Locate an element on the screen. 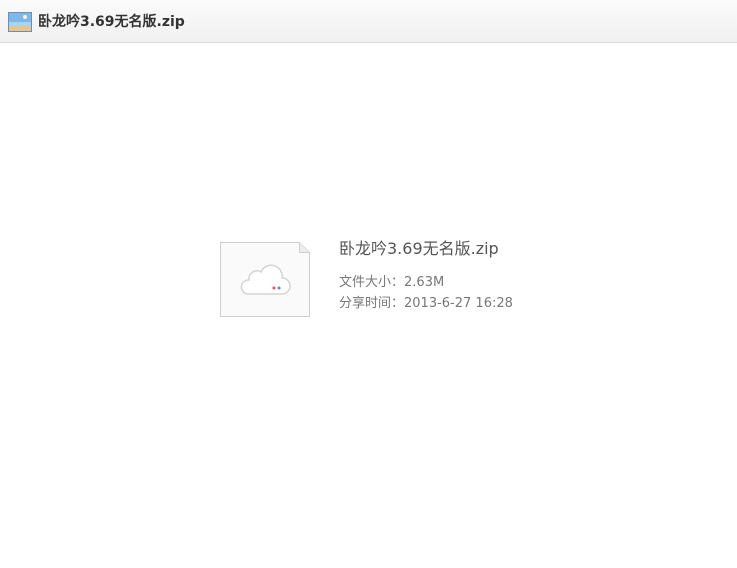 The image size is (737, 568). share-time-value: 2013-6-27 16:28 is located at coordinates (458, 303).